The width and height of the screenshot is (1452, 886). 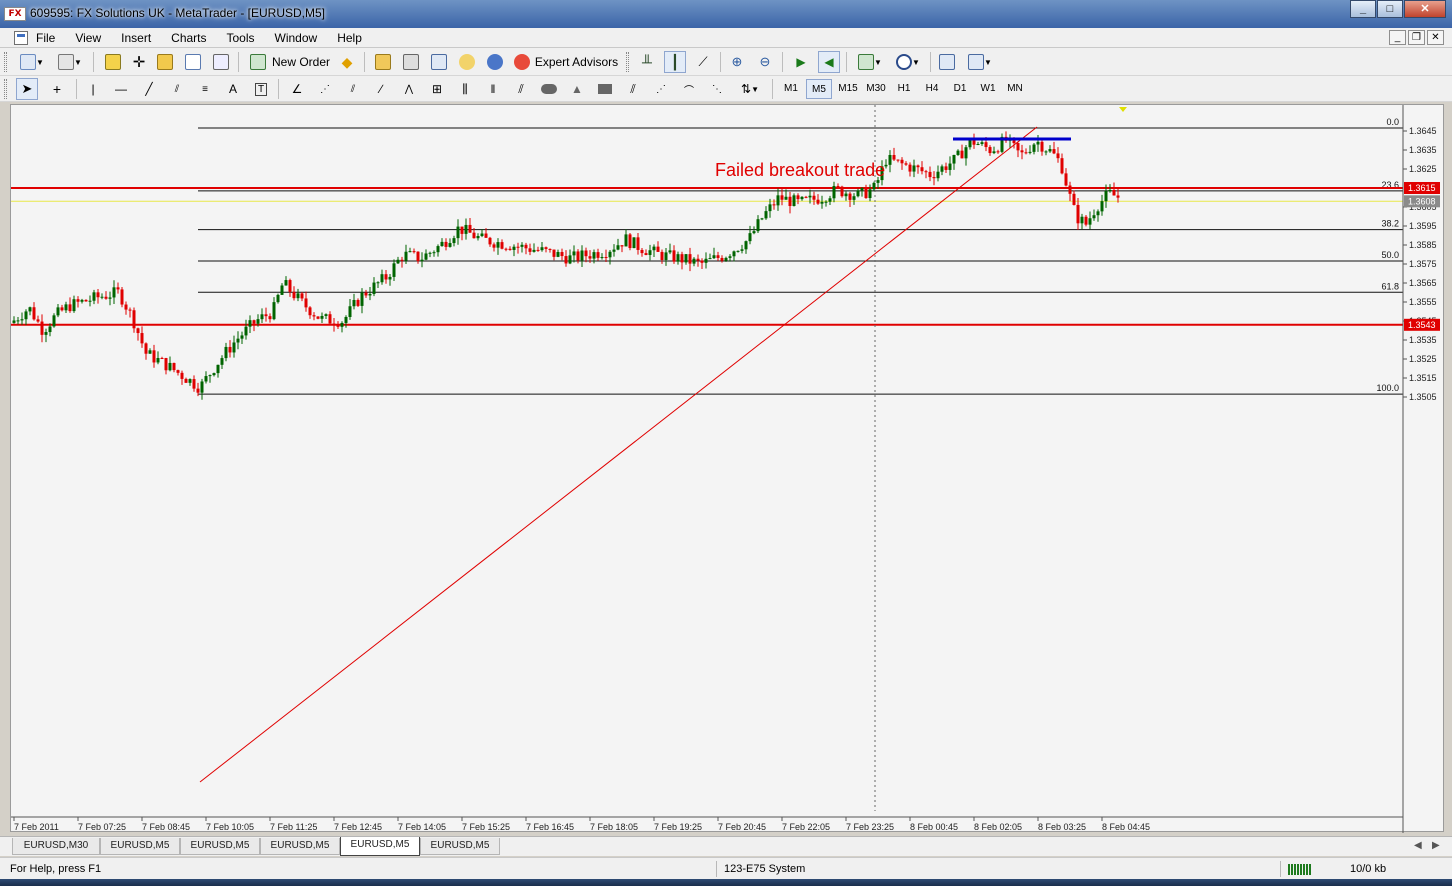 I want to click on templates-button, so click(x=947, y=62).